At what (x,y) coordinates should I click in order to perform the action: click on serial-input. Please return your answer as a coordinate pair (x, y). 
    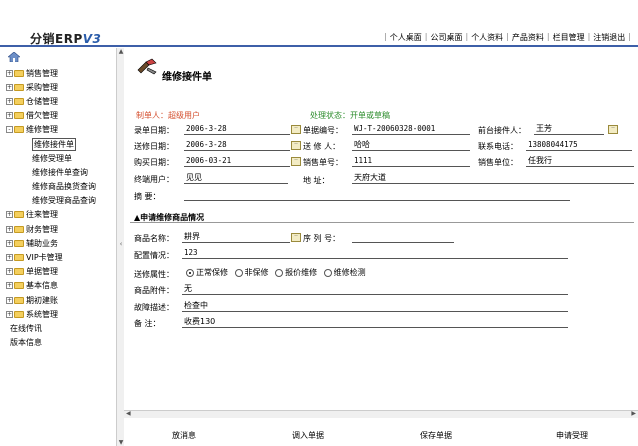
    Looking at the image, I should click on (403, 237).